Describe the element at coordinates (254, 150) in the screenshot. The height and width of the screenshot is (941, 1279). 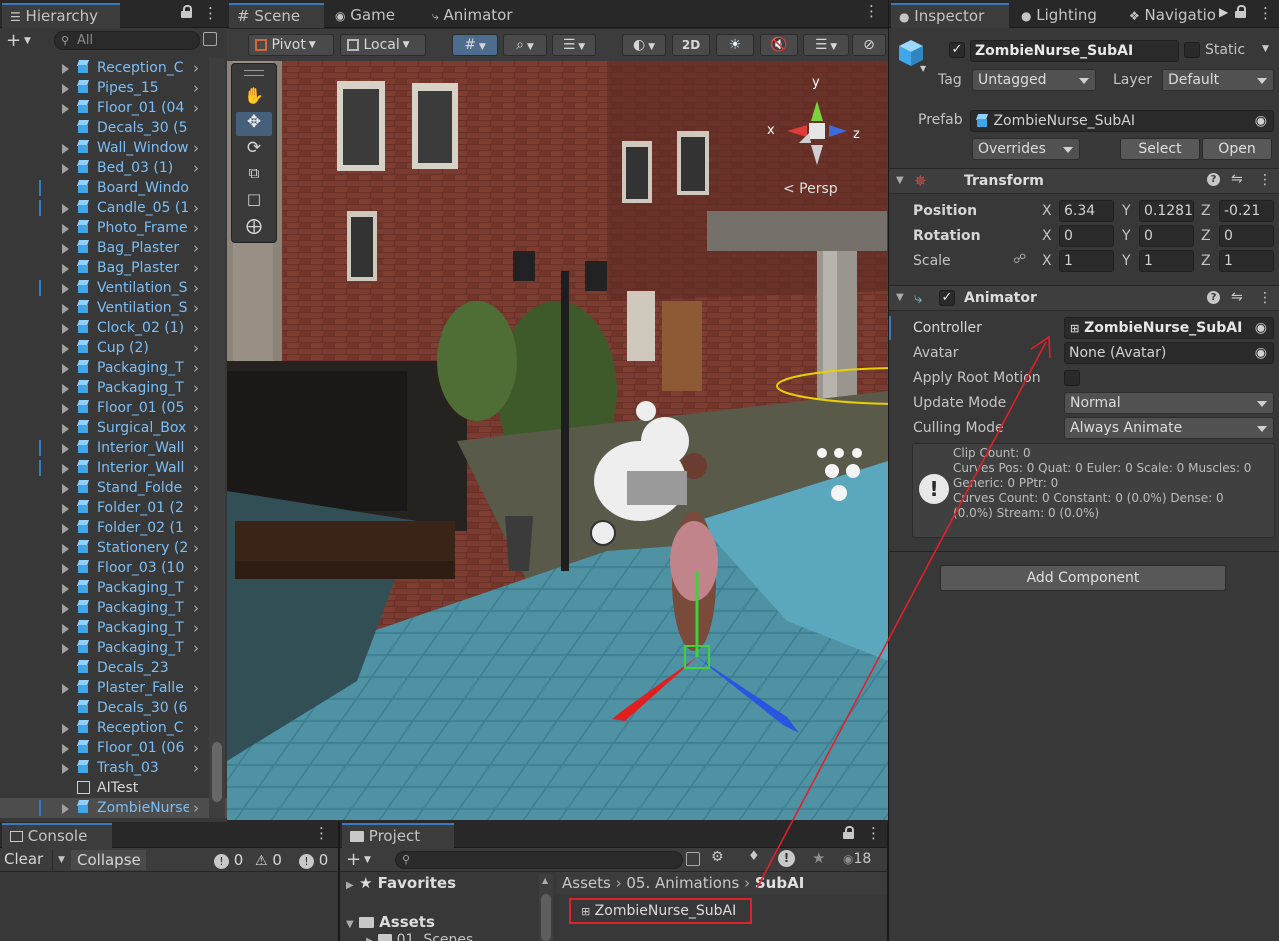
I see `rotate-tool-icon: ⟳` at that location.